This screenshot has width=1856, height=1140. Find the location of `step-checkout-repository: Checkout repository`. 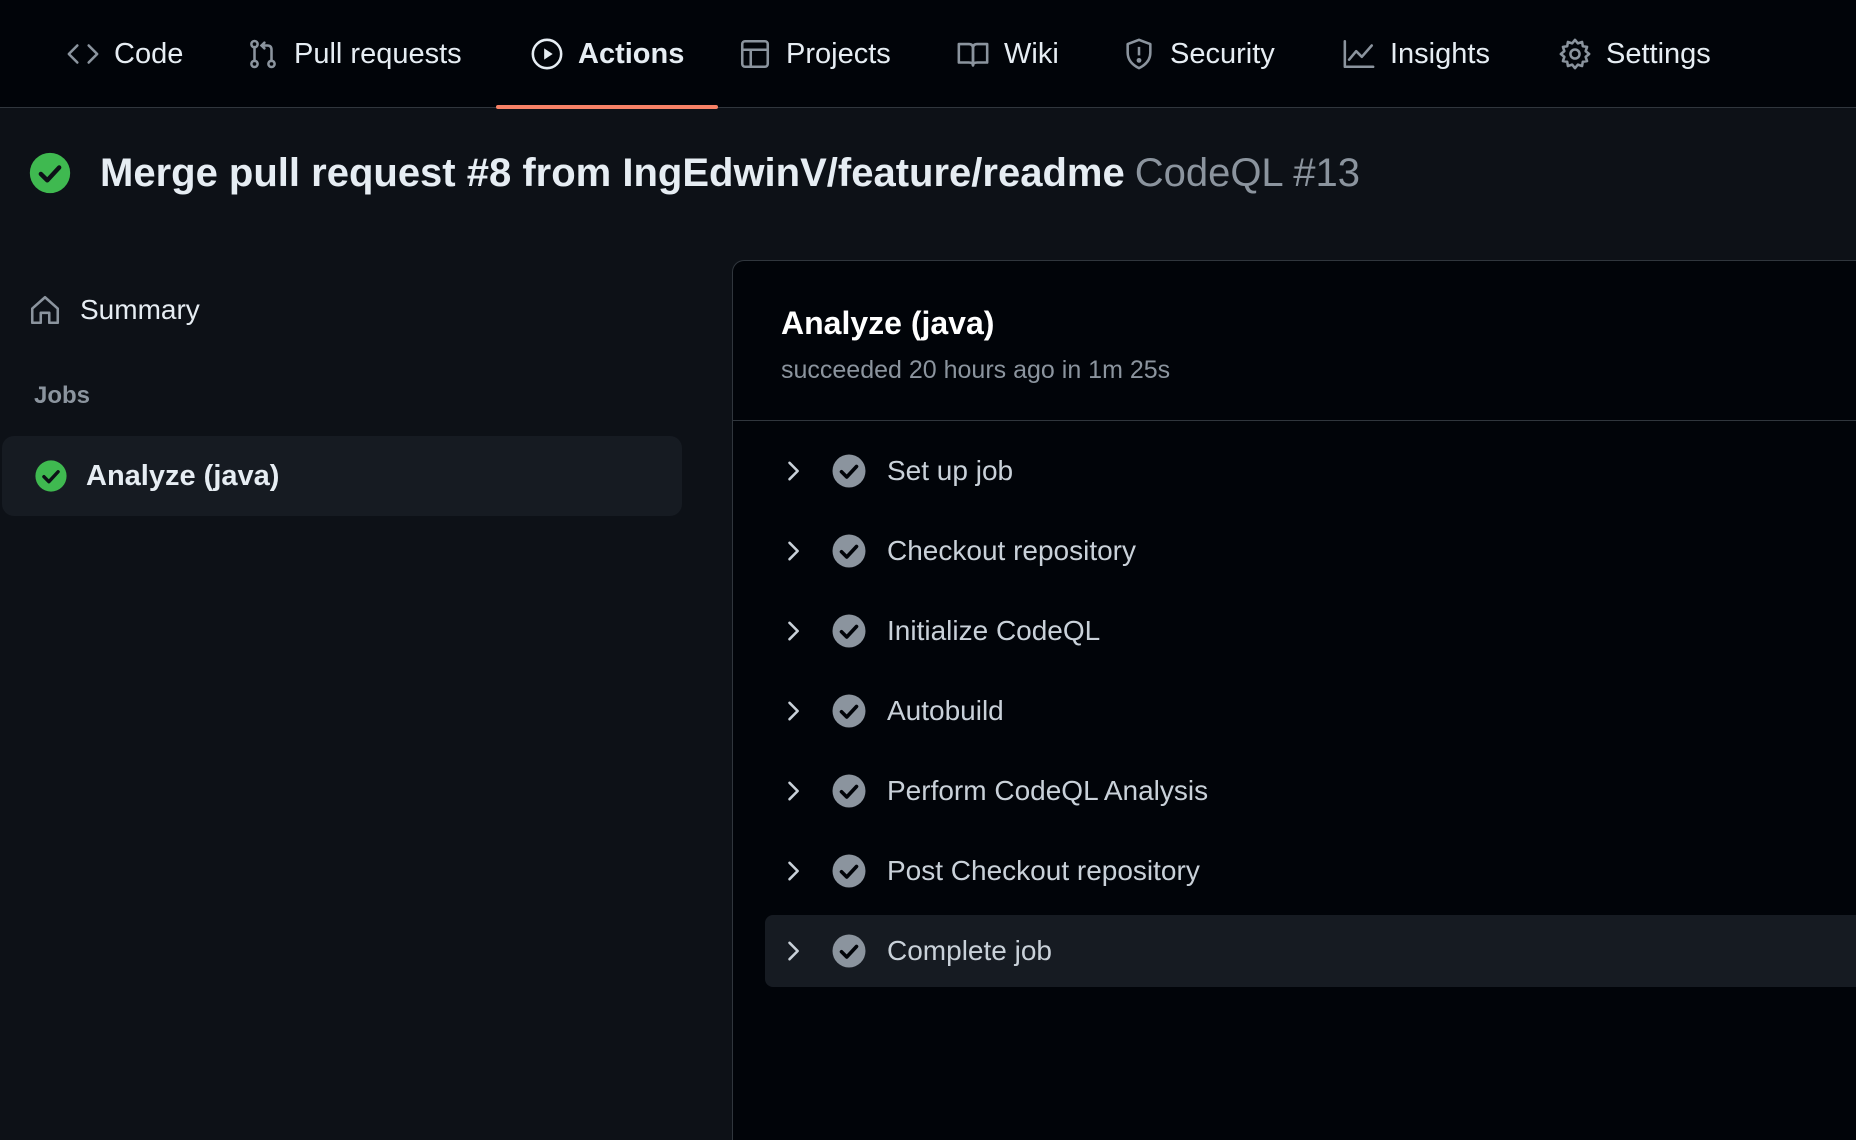

step-checkout-repository: Checkout repository is located at coordinates (1310, 551).